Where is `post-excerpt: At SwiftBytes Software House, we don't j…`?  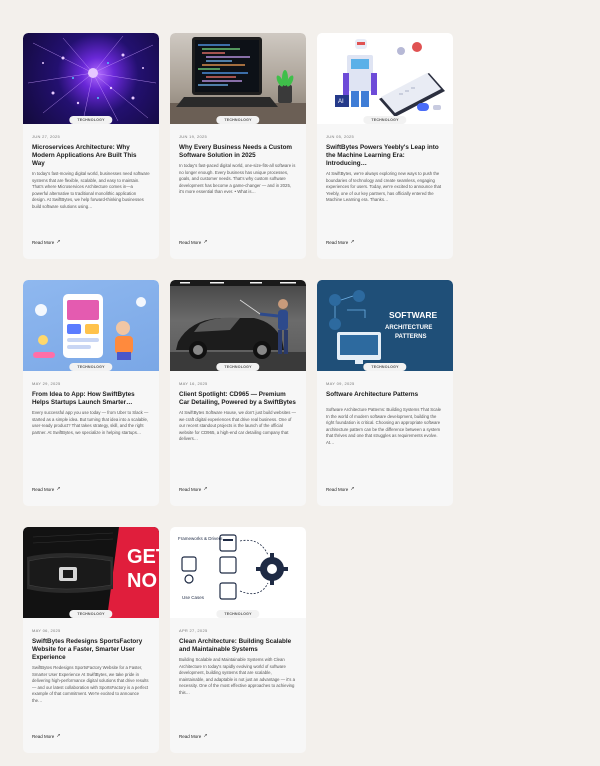
post-excerpt: At SwiftBytes Software House, we don't j… is located at coordinates (237, 425).